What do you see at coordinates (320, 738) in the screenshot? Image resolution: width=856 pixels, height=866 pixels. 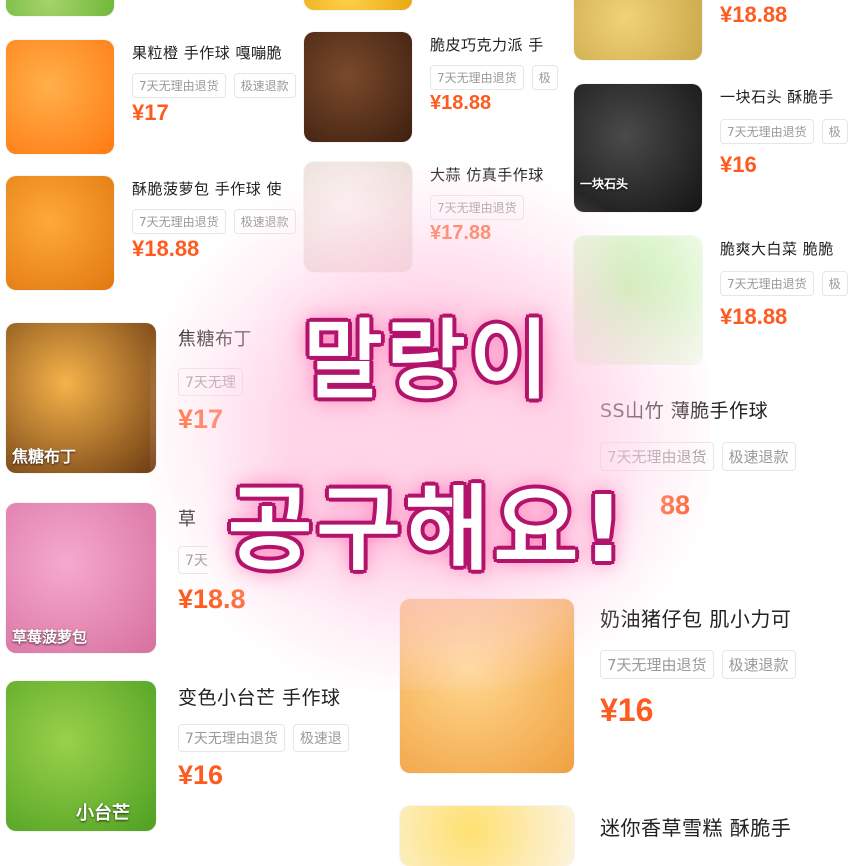 I see `tag: 极速退` at bounding box center [320, 738].